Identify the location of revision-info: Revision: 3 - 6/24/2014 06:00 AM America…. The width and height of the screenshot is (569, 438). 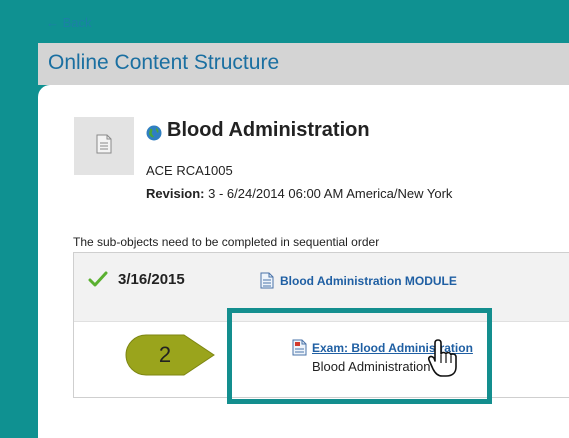
(299, 193).